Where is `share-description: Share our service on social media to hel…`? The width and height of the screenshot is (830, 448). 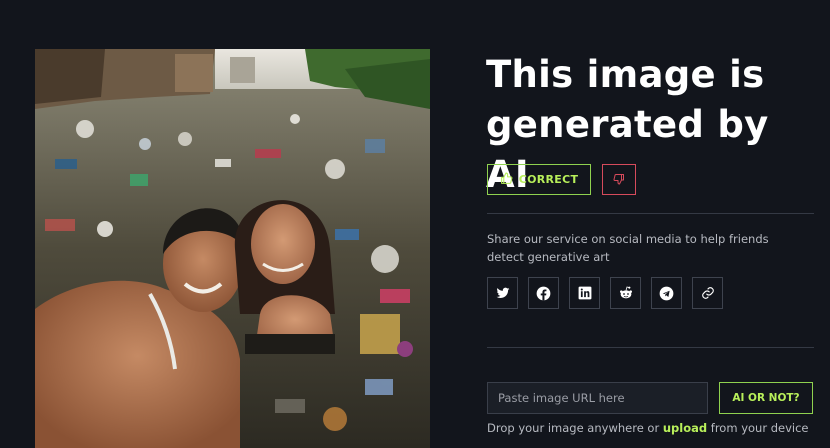 share-description: Share our service on social media to hel… is located at coordinates (628, 248).